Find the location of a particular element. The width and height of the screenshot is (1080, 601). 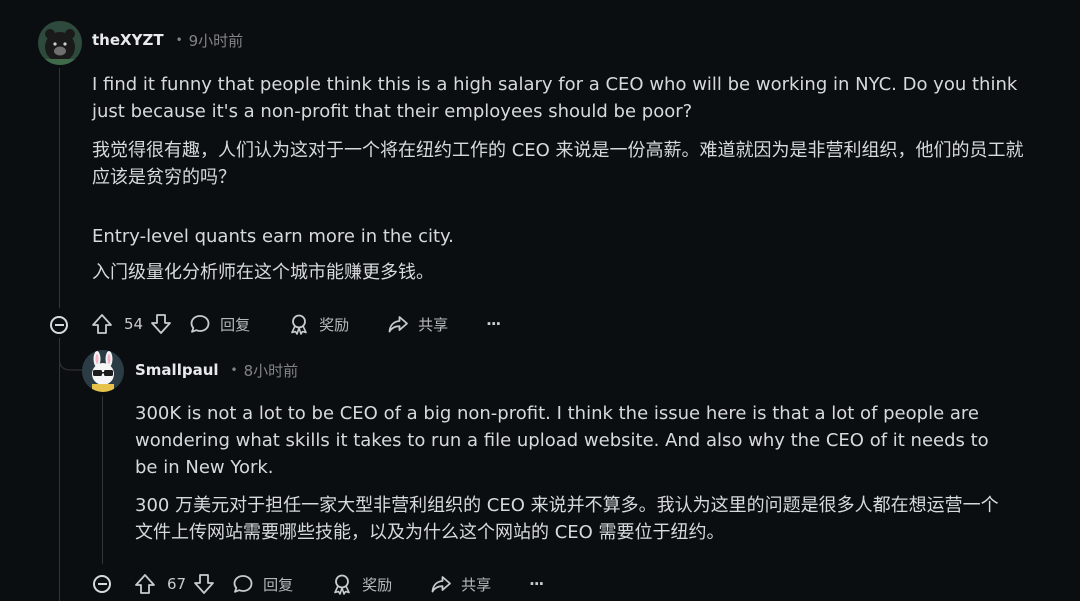

thread-line-main-lower is located at coordinates (59, 470).